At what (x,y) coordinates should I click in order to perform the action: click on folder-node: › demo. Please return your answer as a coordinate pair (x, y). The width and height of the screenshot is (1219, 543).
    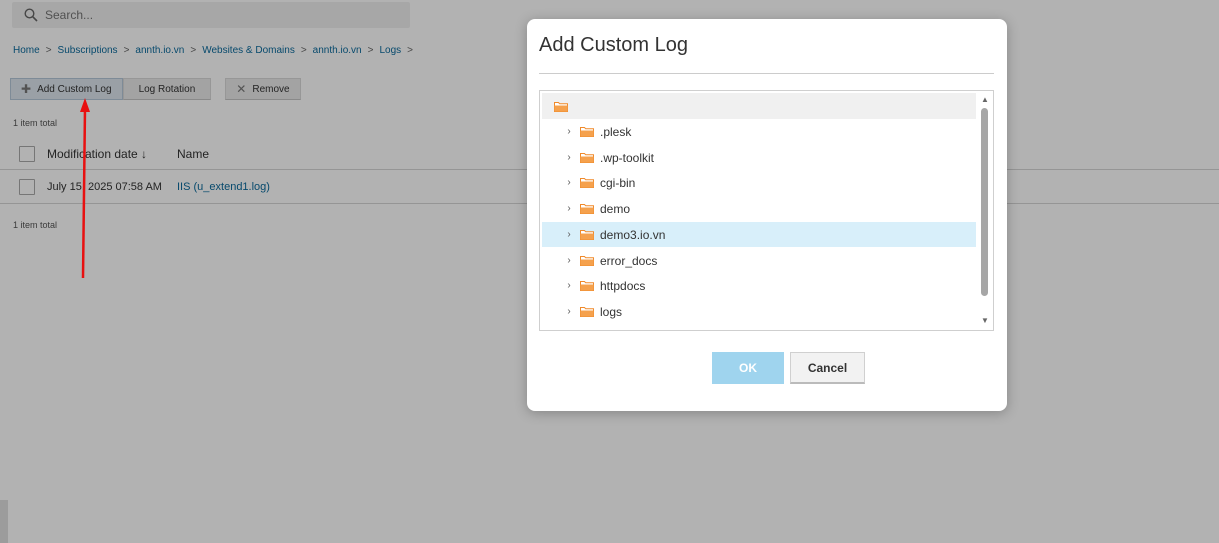
    Looking at the image, I should click on (759, 208).